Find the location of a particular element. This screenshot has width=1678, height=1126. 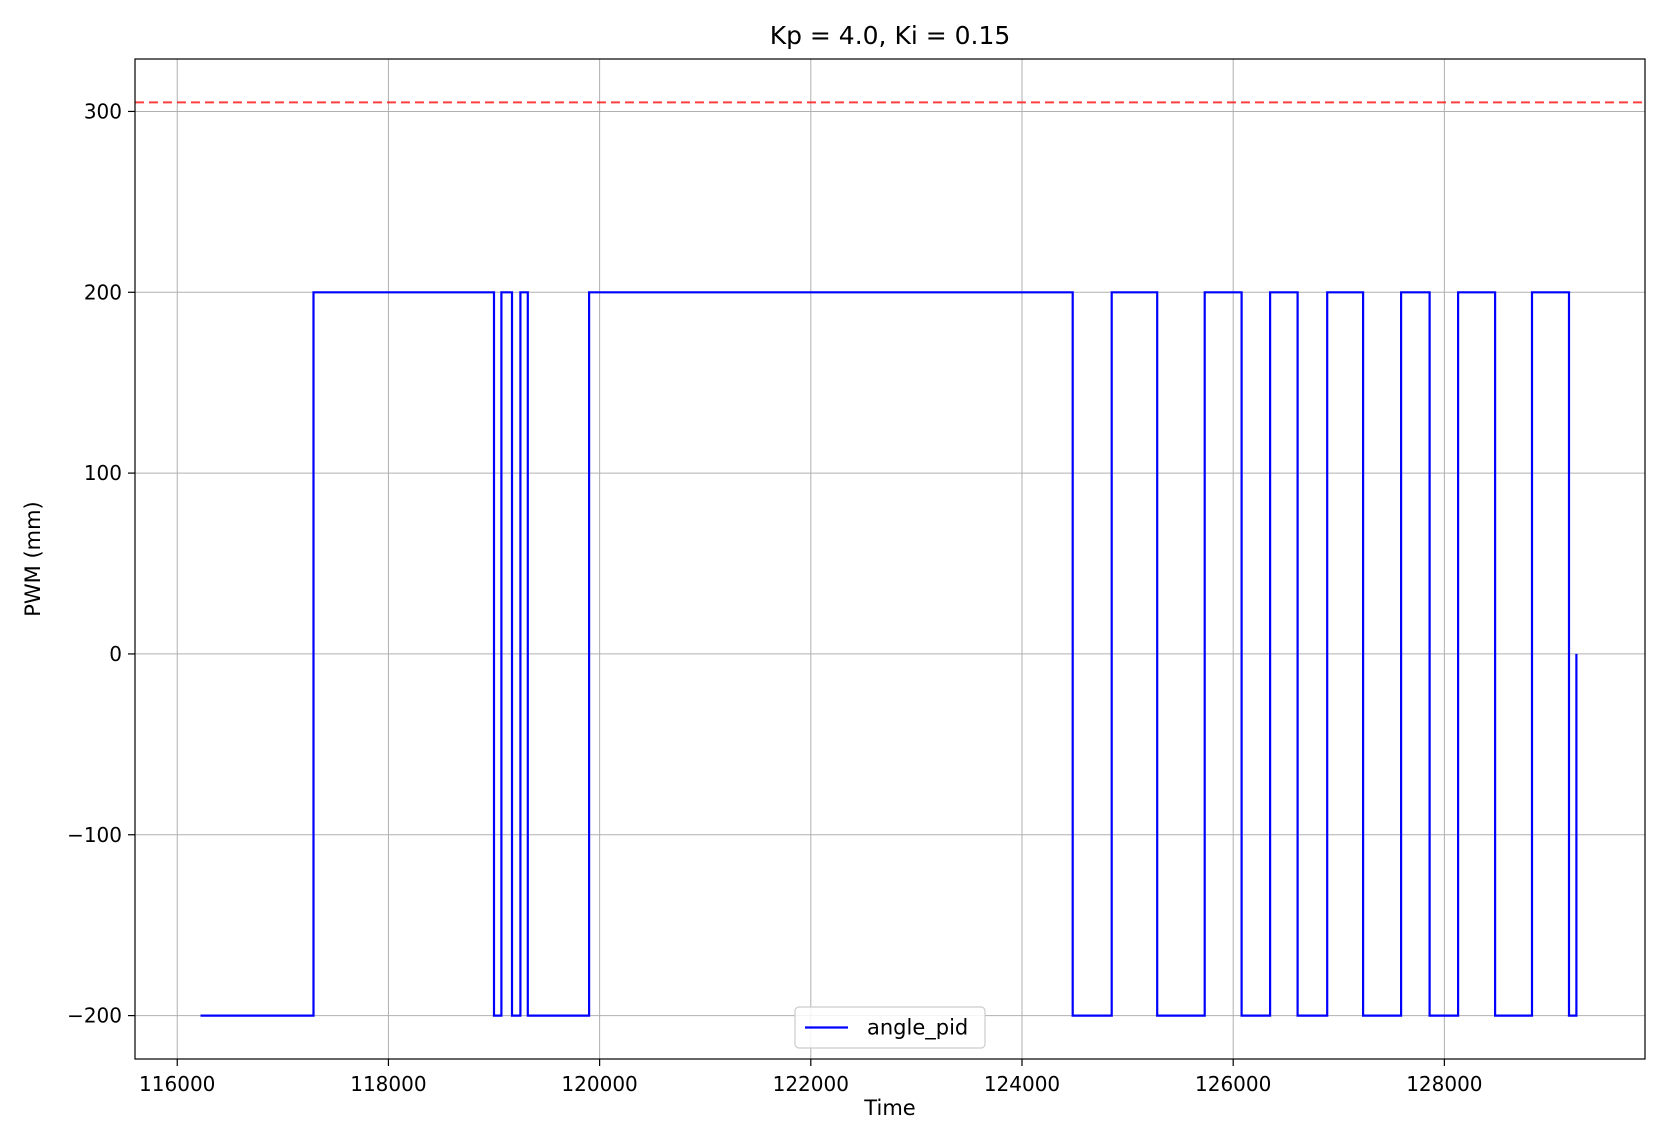

legend: angle_pid is located at coordinates (890, 1027).